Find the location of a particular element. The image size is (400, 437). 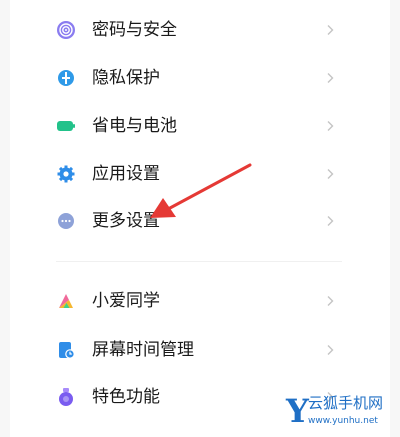

watermark-logo-letter: Y is located at coordinates (297, 411).